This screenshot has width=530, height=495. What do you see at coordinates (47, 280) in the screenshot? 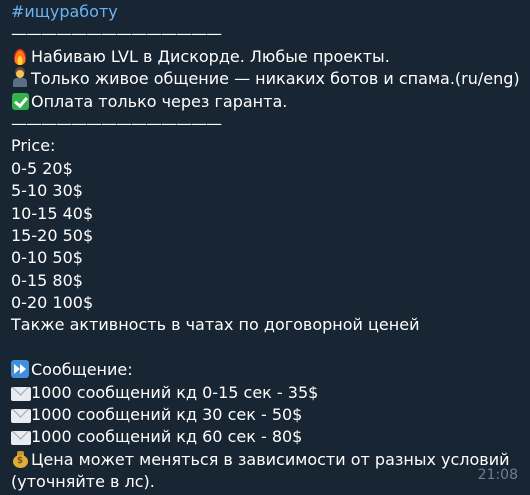
I see `price-item: 0-15 80$` at bounding box center [47, 280].